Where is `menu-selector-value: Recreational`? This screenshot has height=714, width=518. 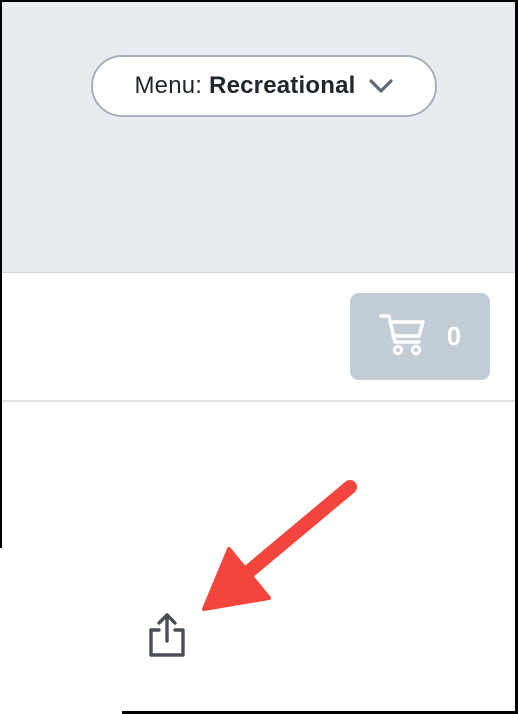
menu-selector-value: Recreational is located at coordinates (282, 85).